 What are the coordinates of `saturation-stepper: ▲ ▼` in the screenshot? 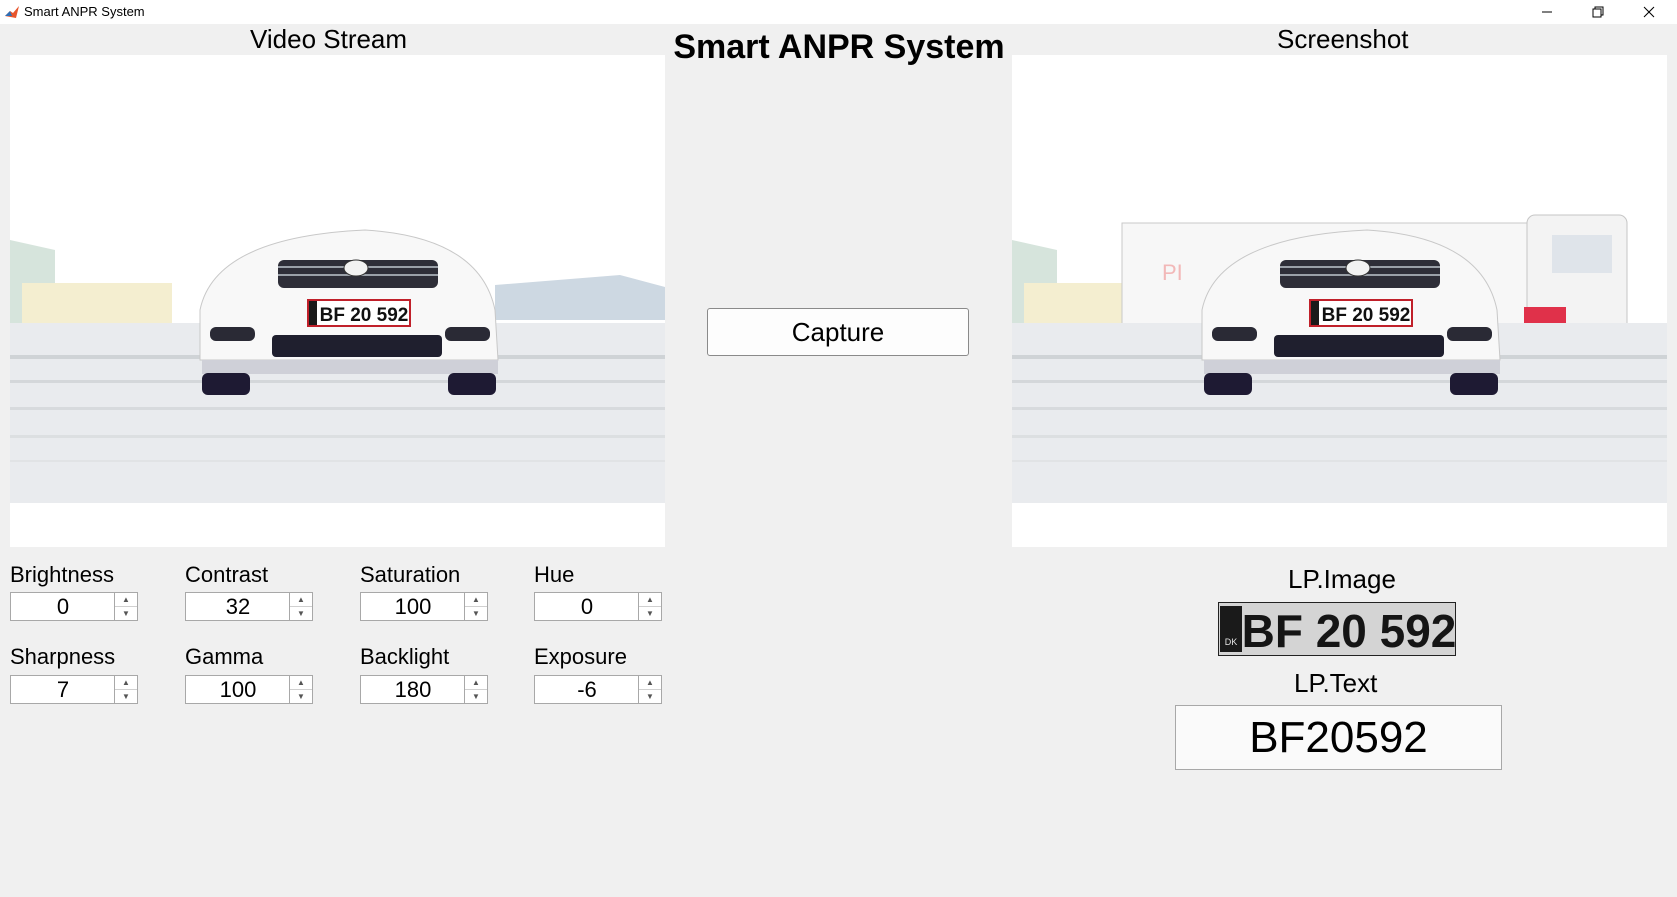 It's located at (475, 606).